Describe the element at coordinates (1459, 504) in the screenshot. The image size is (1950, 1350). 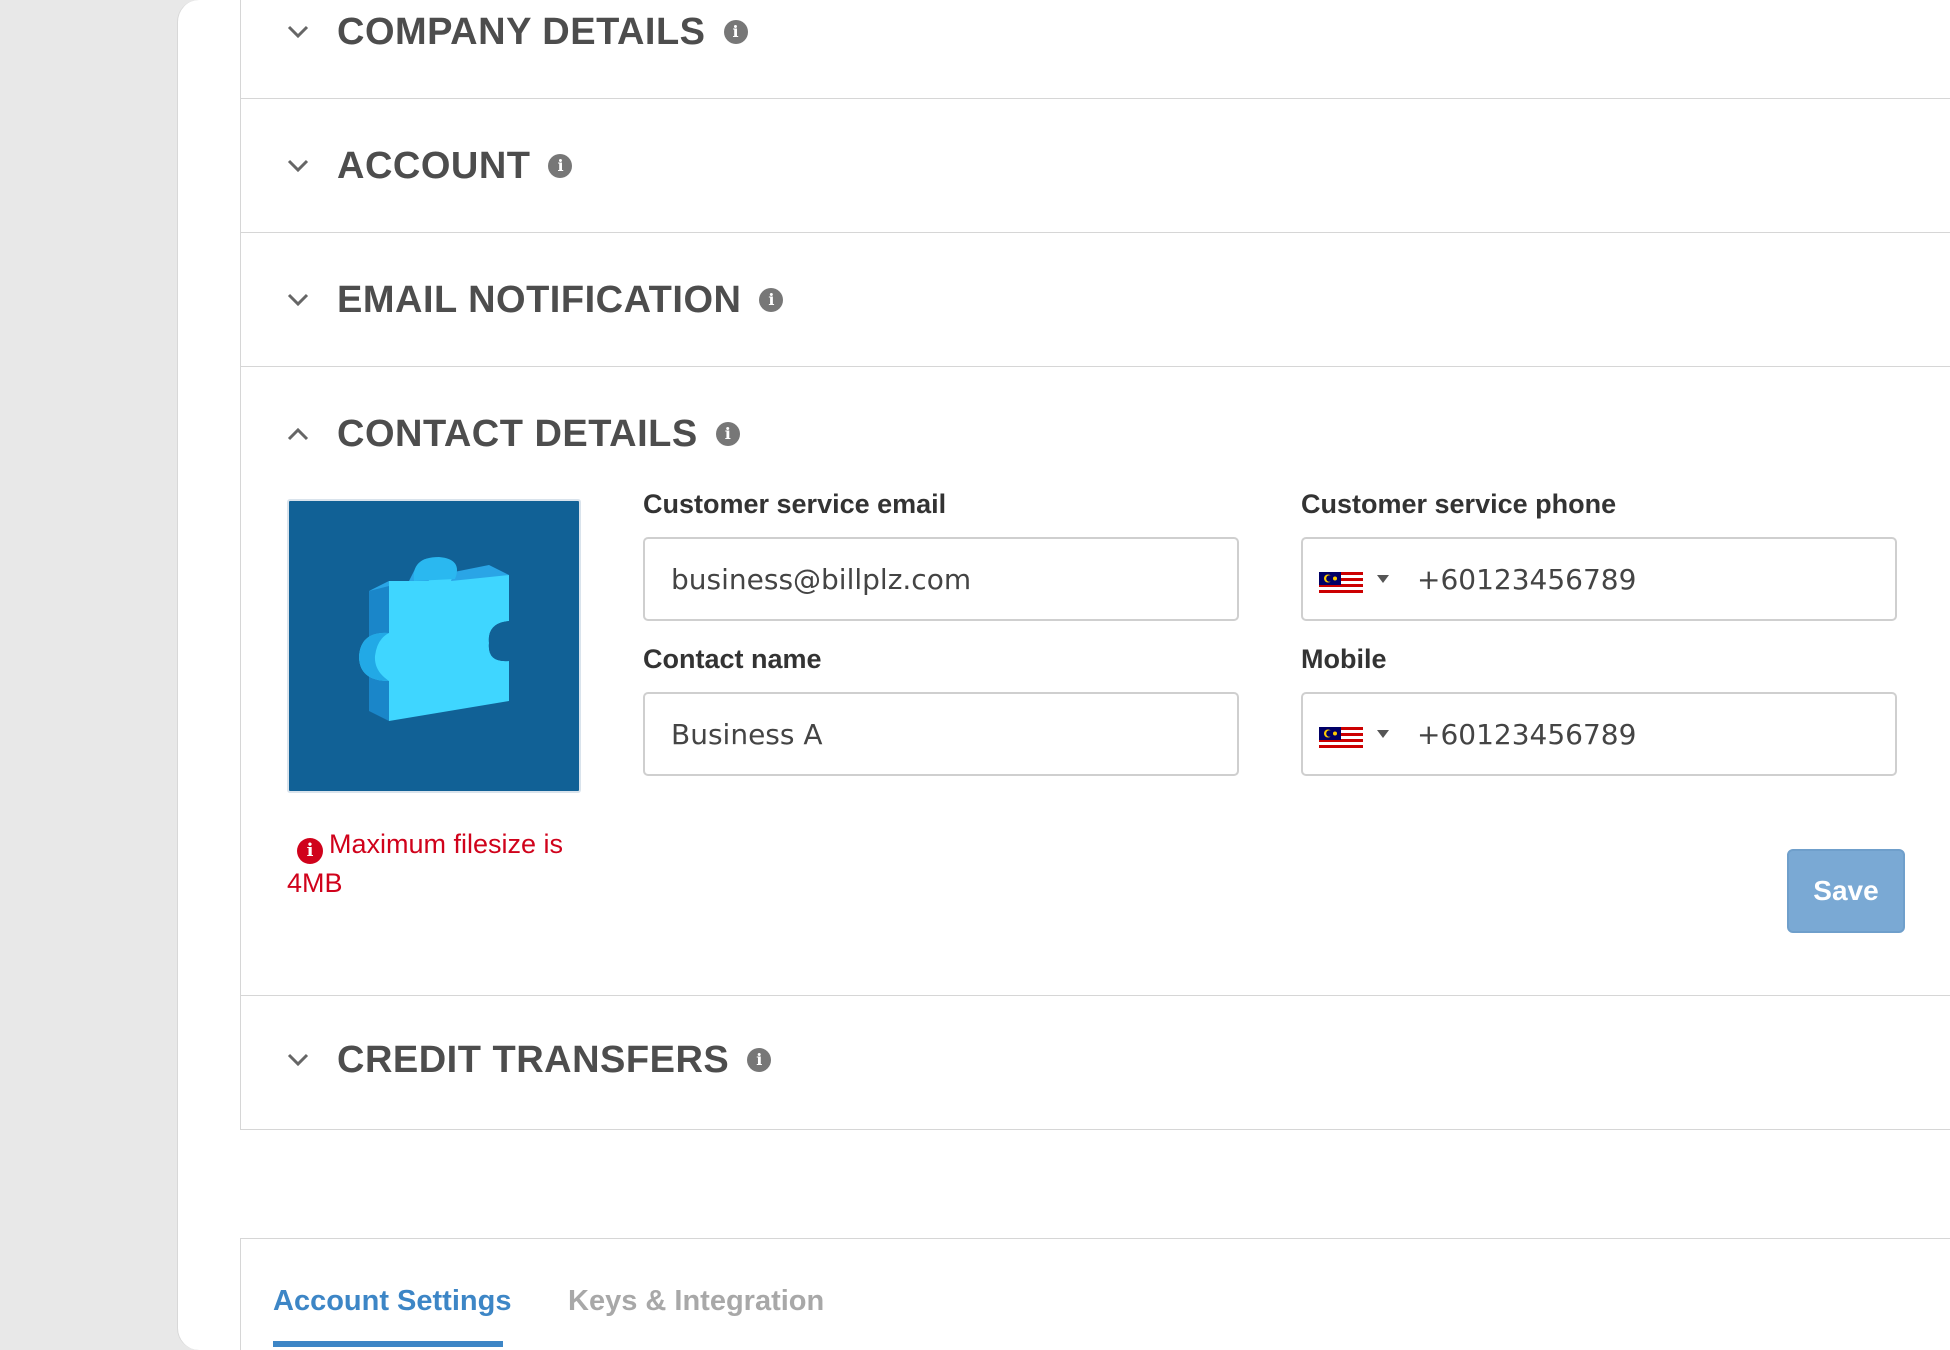
I see `cs-phone-label: Customer service phone` at that location.